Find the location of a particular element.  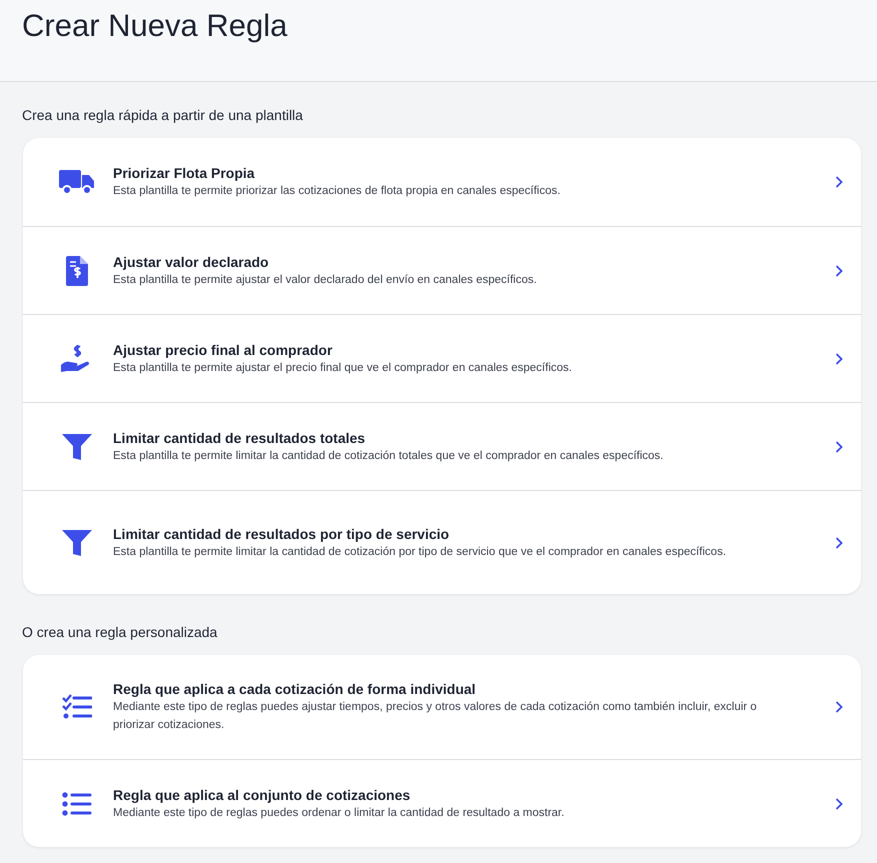

option-description: Esta plantilla te permite limitar la cantidad de cotización por tipo de servicio que ve el comprador en canales específicos. is located at coordinates (420, 552).